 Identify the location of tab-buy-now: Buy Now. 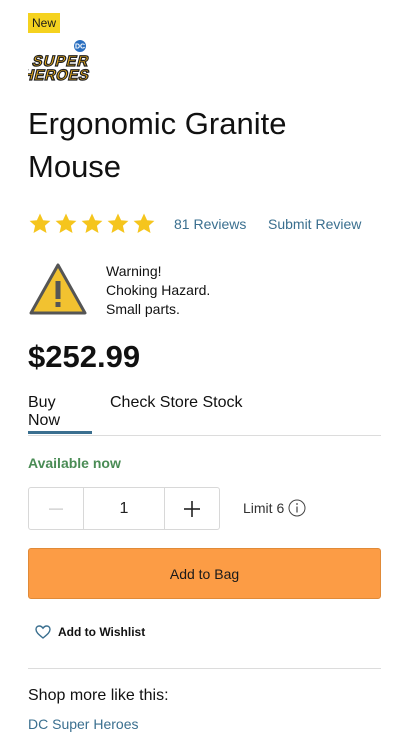
(60, 414).